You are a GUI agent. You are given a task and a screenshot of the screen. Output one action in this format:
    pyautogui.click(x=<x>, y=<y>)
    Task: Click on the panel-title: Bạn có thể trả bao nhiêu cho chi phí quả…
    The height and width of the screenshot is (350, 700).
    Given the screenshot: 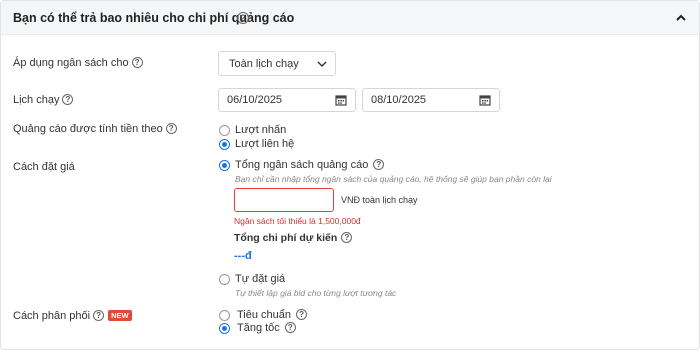 What is the action you would take?
    pyautogui.click(x=154, y=18)
    